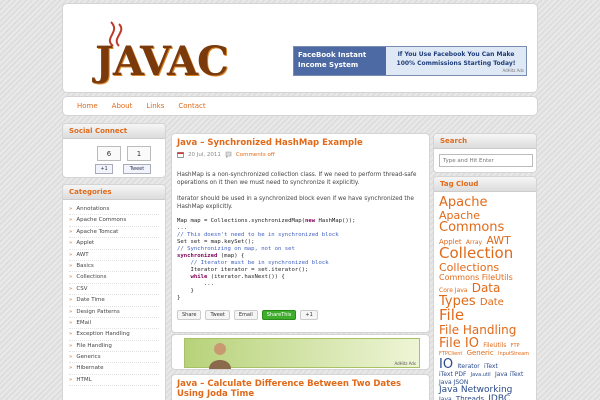 This screenshot has height=400, width=600. Describe the element at coordinates (494, 345) in the screenshot. I see `tag-link: FileUtils` at that location.